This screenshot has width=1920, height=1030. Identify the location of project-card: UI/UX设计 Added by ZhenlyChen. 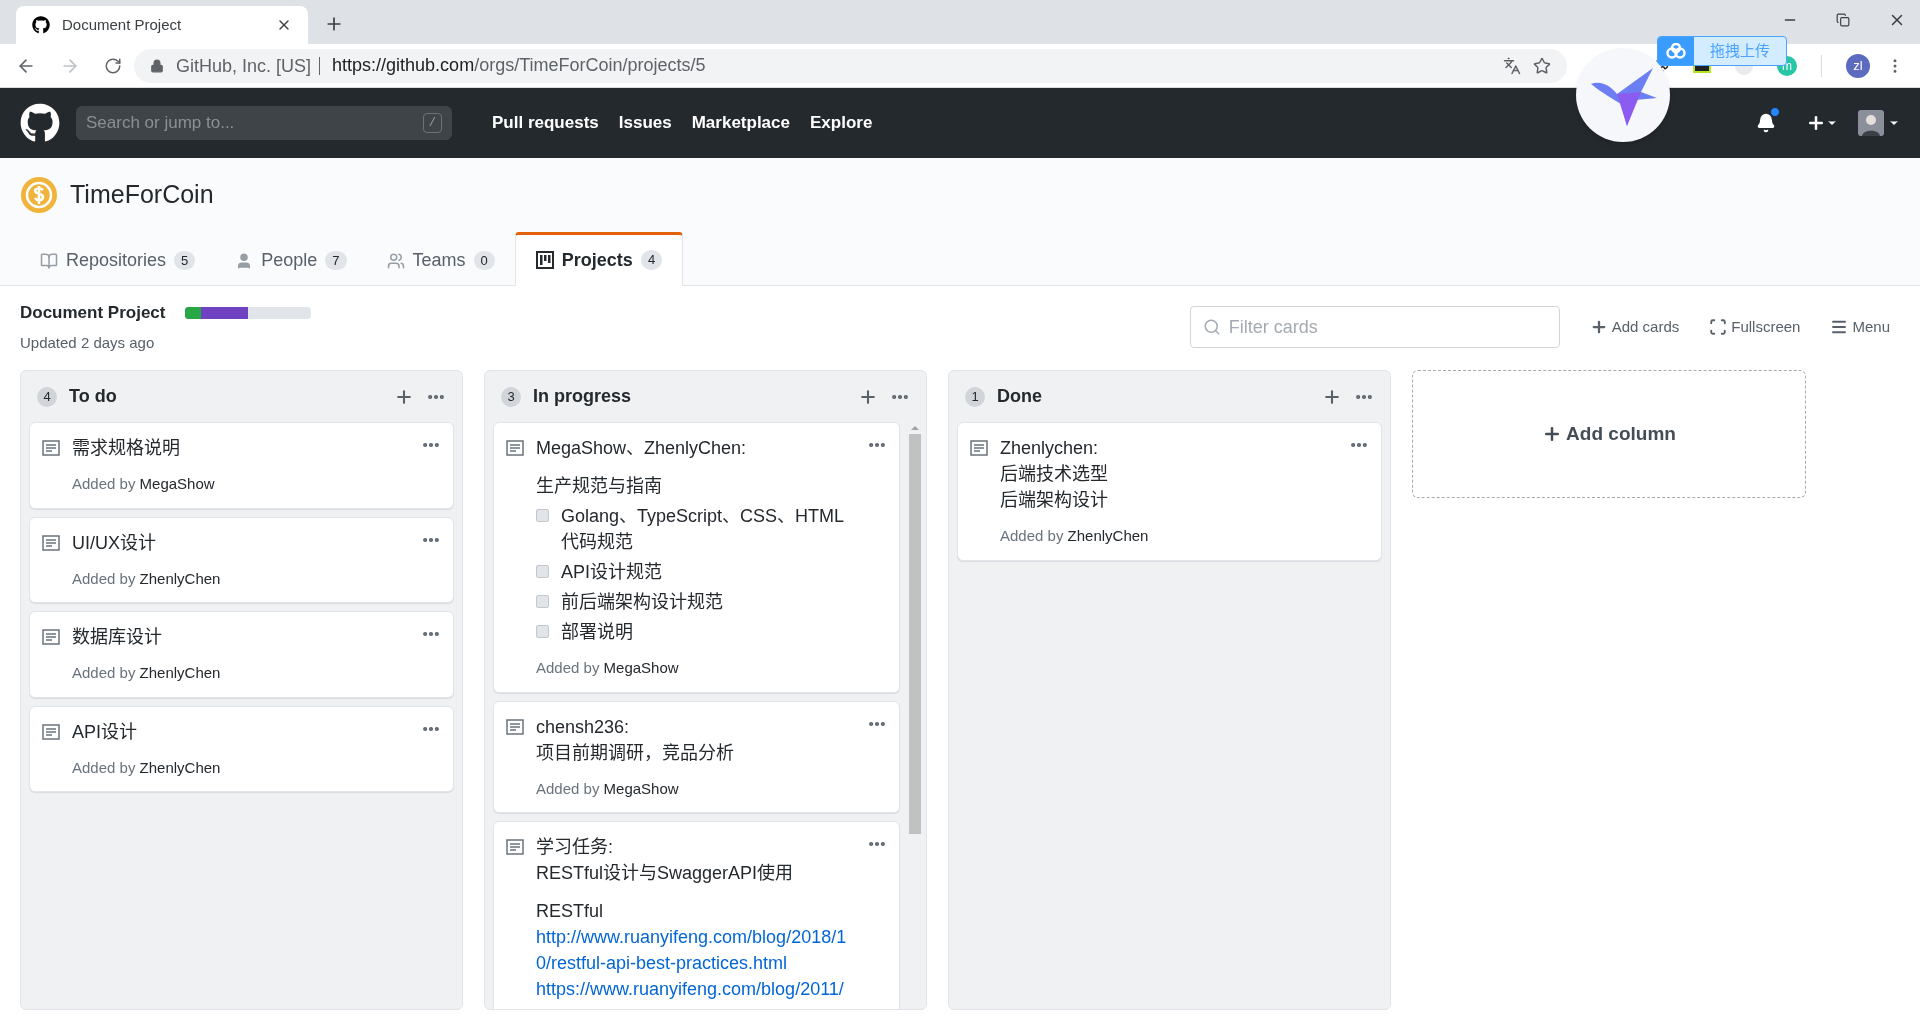
(241, 559).